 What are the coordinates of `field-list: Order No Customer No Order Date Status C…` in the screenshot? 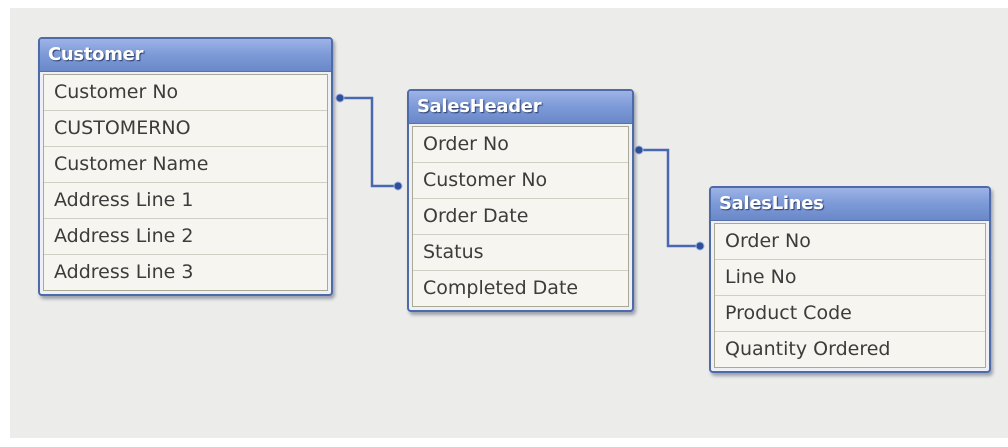 It's located at (520, 216).